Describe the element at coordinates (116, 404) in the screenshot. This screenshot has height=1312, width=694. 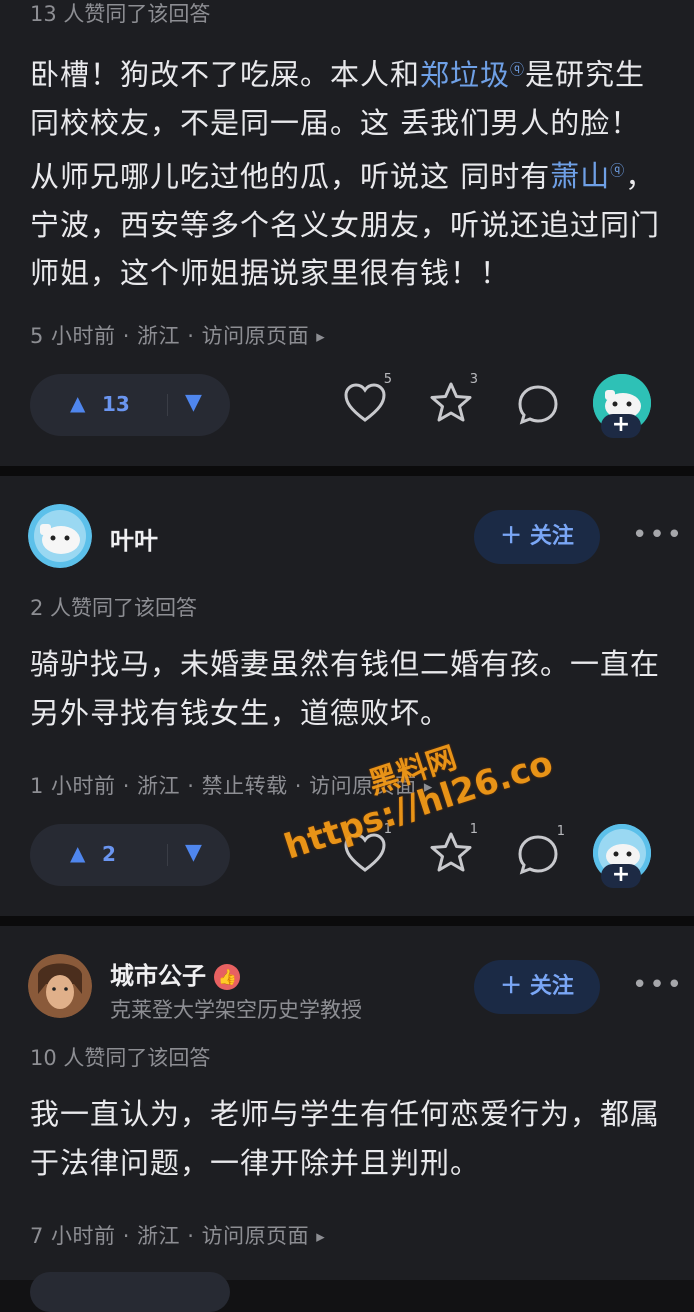
I see `upvote-count: 13` at that location.